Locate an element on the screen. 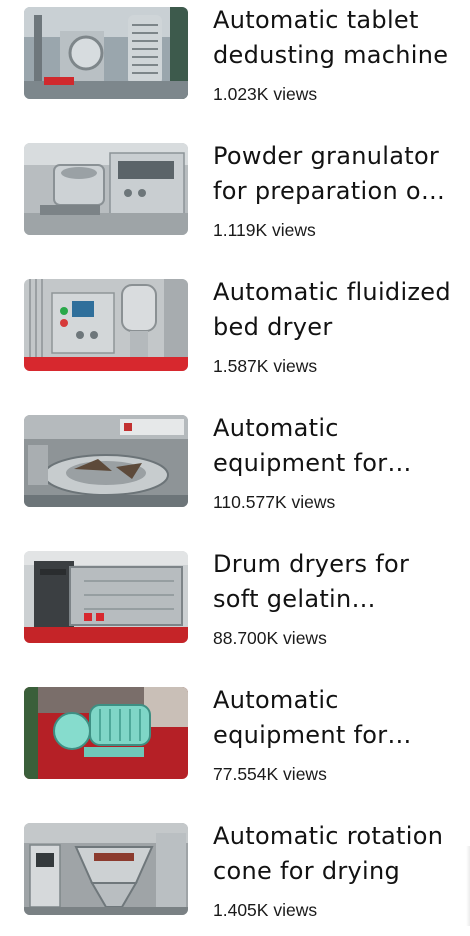 The image size is (470, 936). view-count: 110.577K views is located at coordinates (274, 502).